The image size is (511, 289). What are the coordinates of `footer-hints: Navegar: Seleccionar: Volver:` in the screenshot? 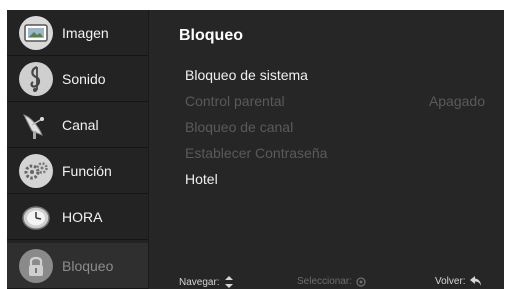 It's located at (340, 282).